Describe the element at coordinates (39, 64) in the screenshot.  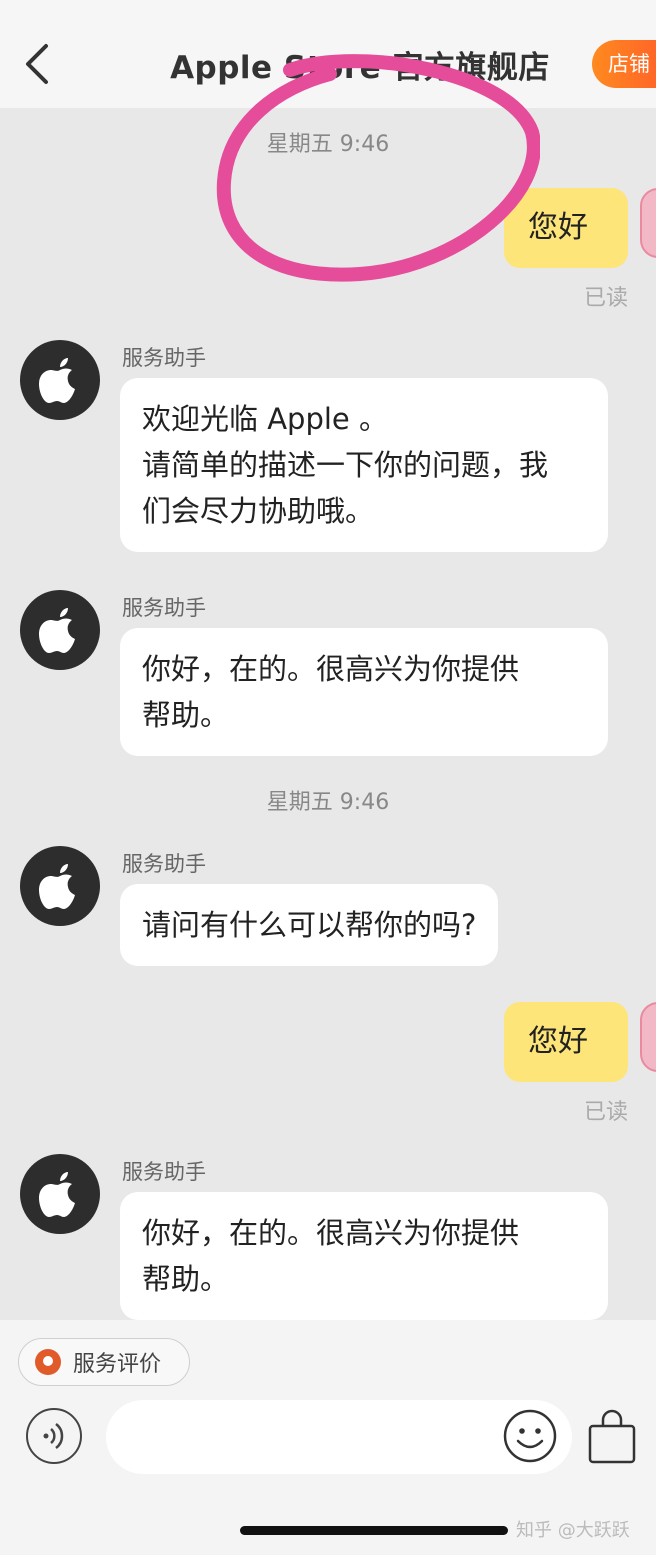
I see `back-icon` at that location.